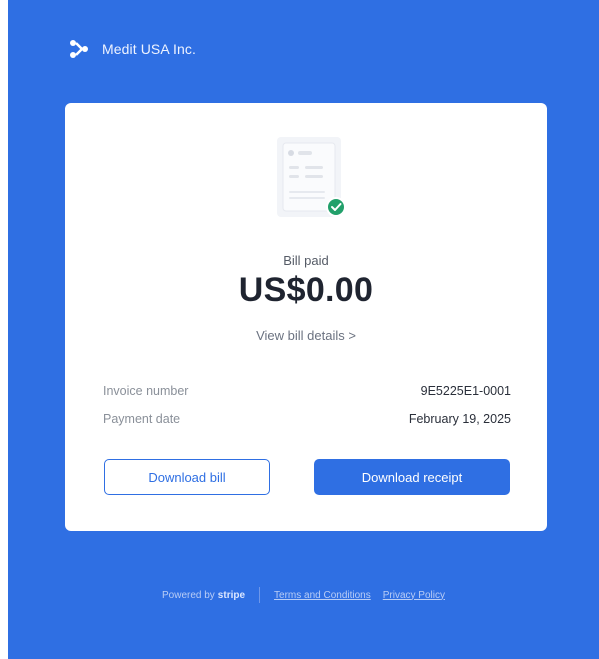 The width and height of the screenshot is (599, 659). Describe the element at coordinates (306, 260) in the screenshot. I see `payment-status: Bill paid` at that location.